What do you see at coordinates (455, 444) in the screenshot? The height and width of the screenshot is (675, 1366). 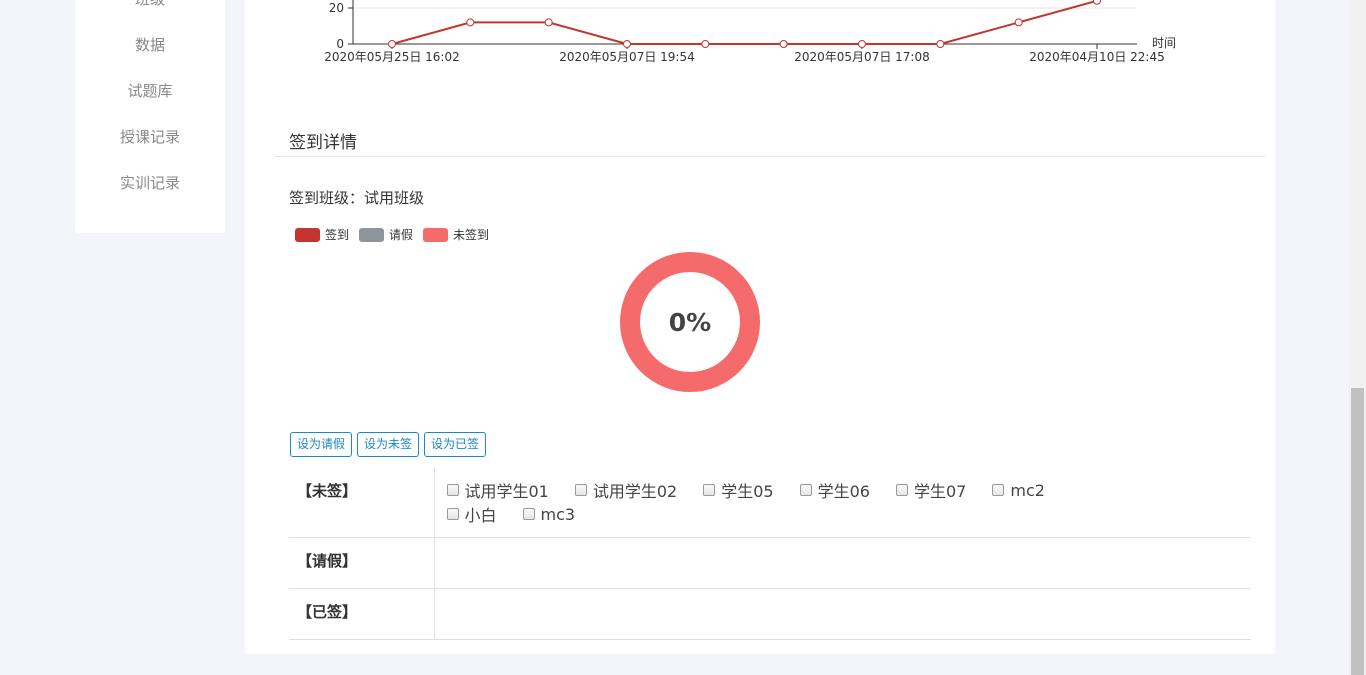 I see `set-signed-button: 设为已签` at bounding box center [455, 444].